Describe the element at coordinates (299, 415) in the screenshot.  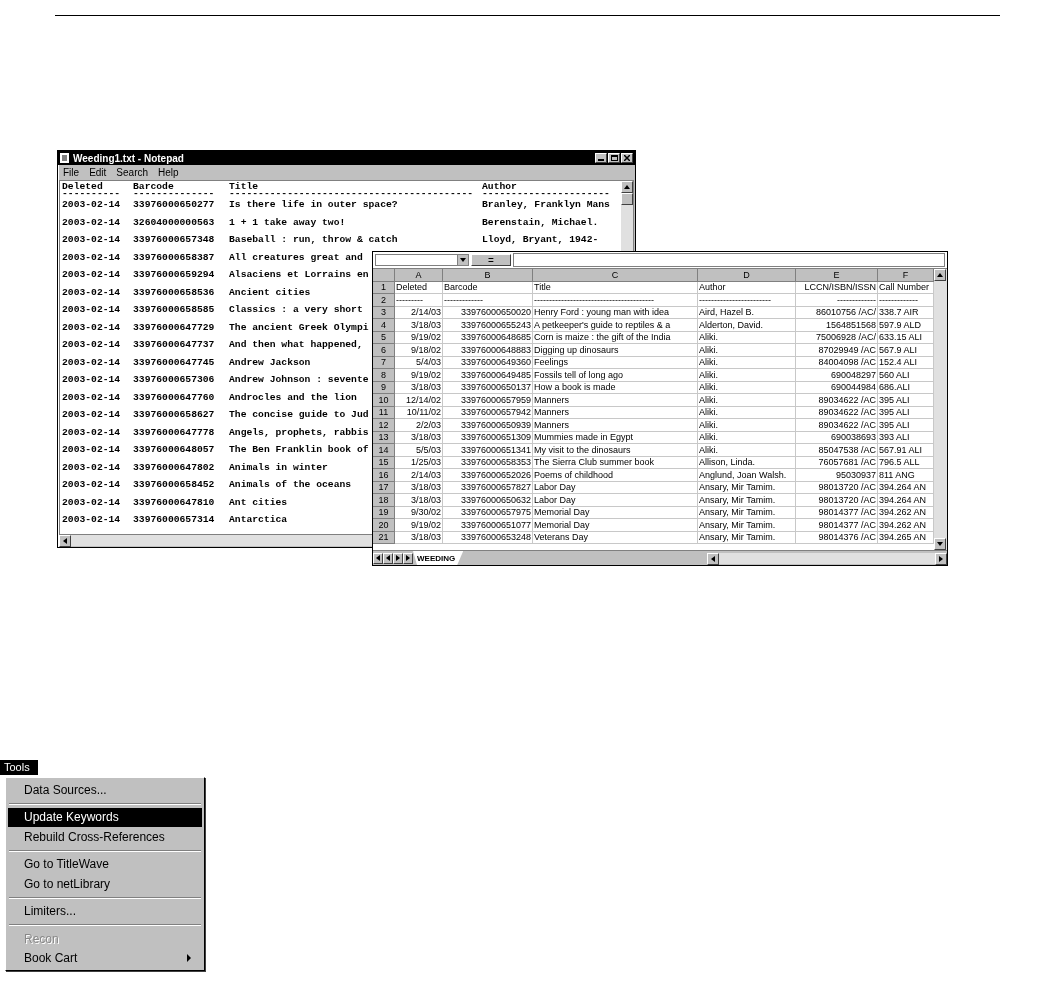
I see `title-text: The concise guide to Jud` at that location.